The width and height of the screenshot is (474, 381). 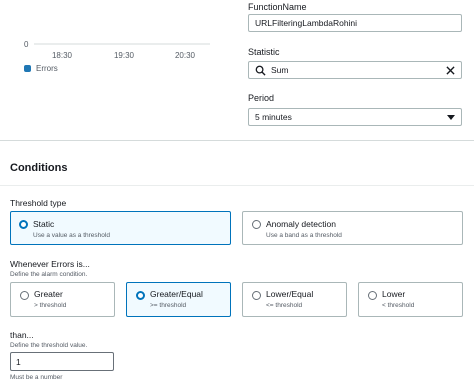 What do you see at coordinates (280, 70) in the screenshot?
I see `statistic-value: Sum` at bounding box center [280, 70].